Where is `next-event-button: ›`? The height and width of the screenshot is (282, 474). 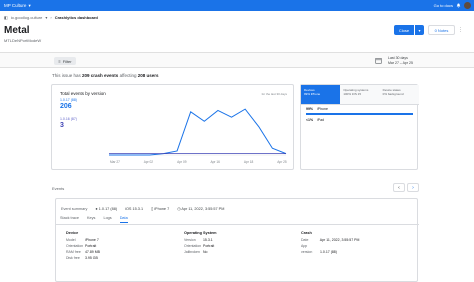
next-event-button: › is located at coordinates (413, 187).